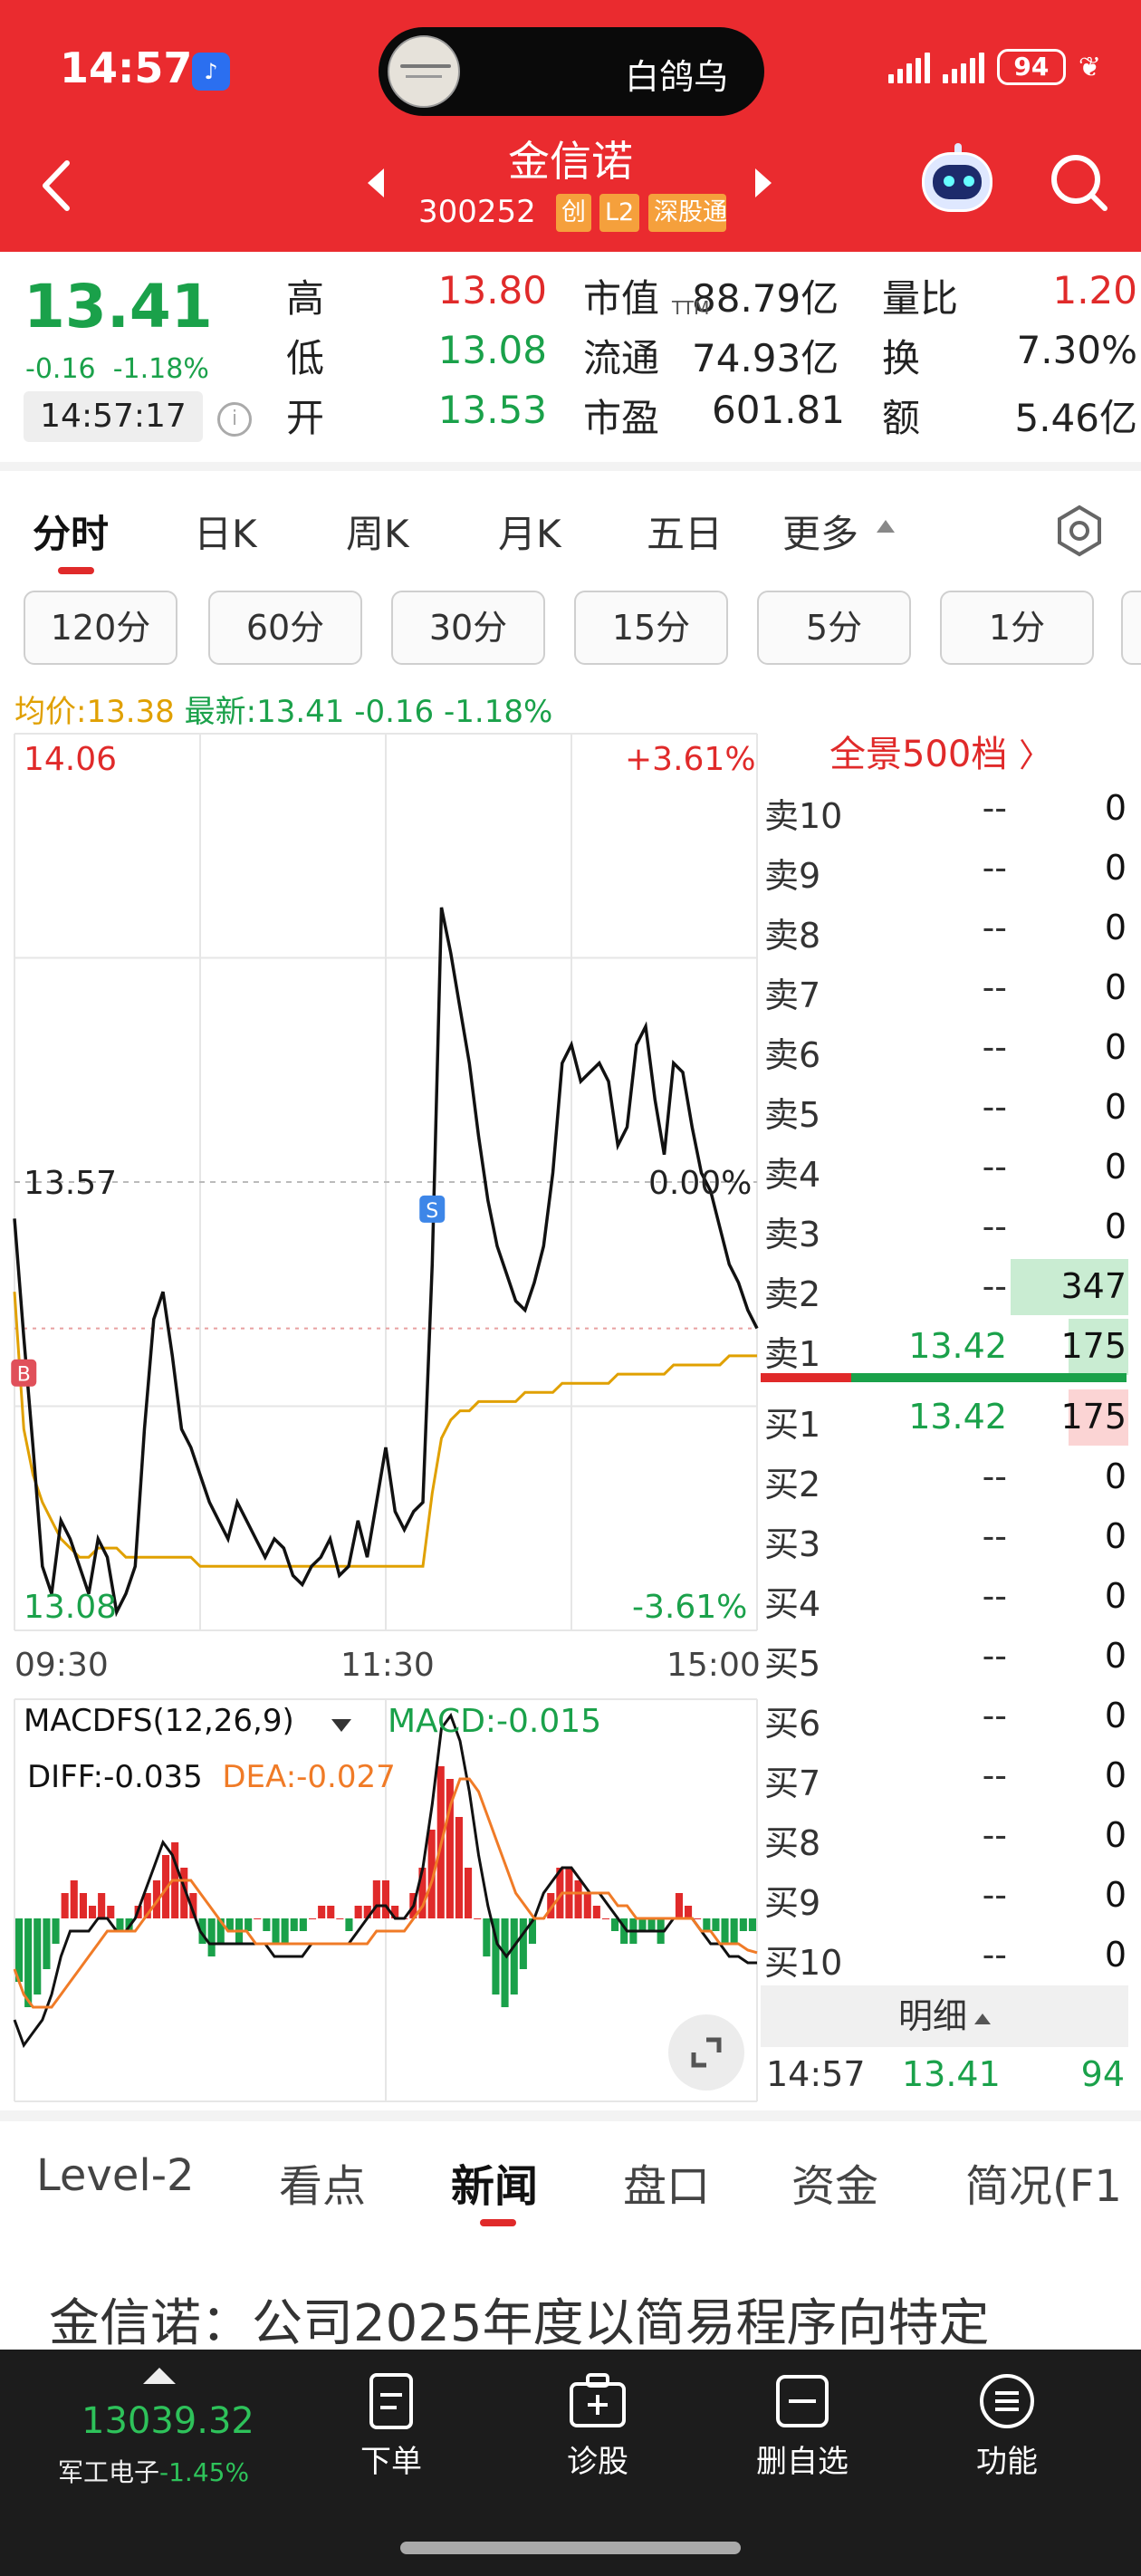 Image resolution: width=1141 pixels, height=2576 pixels. Describe the element at coordinates (71, 531) in the screenshot. I see `tab-intraday: 分时` at that location.